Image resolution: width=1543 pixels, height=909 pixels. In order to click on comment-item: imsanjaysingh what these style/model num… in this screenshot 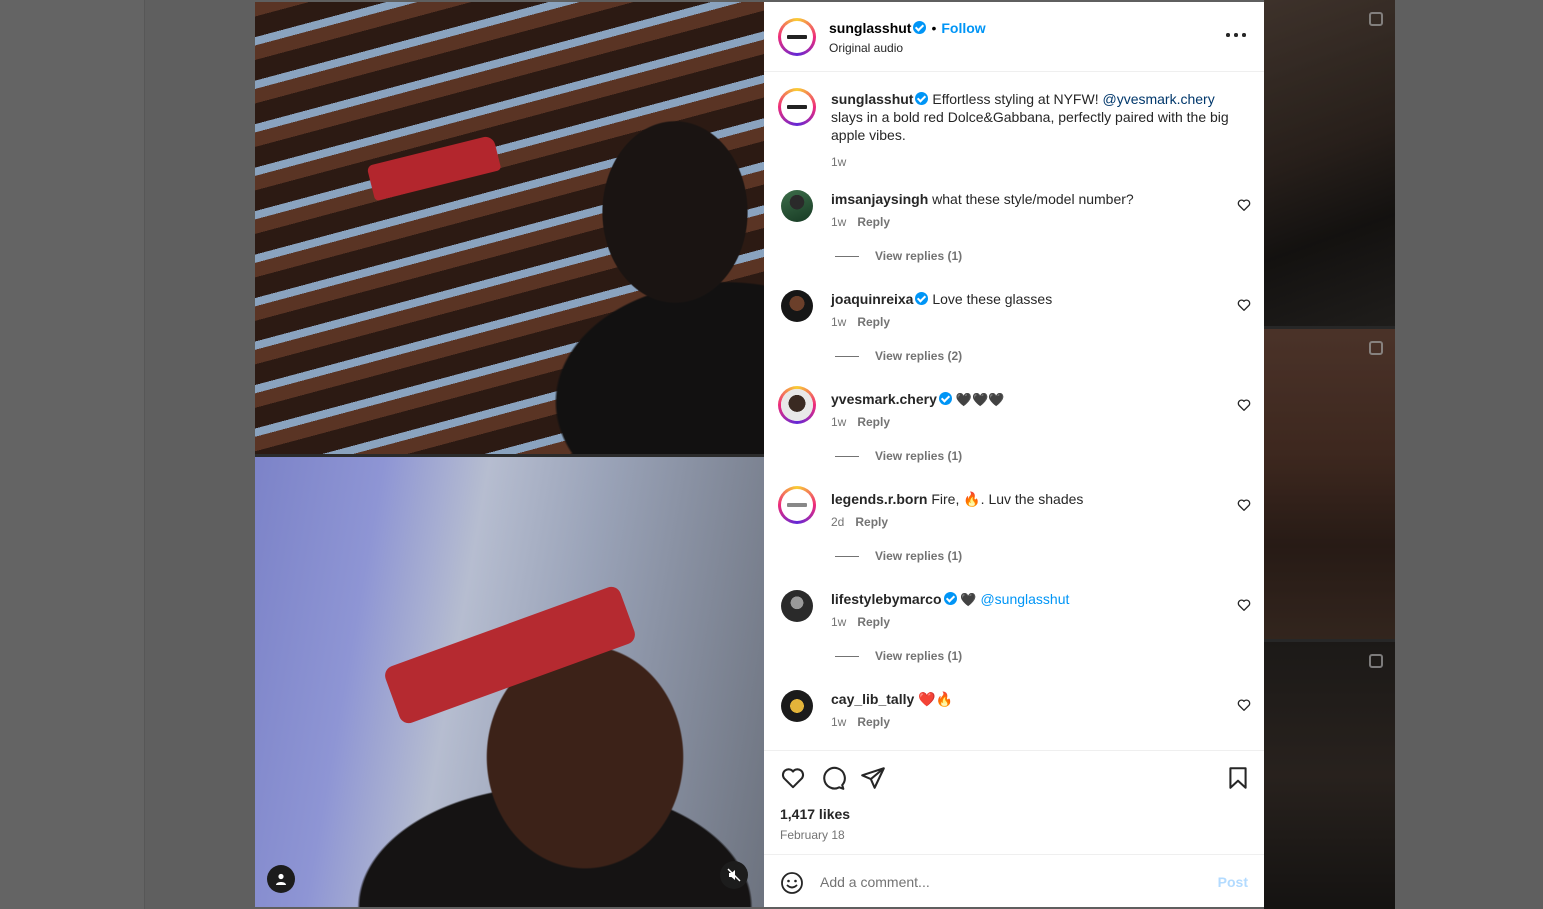, I will do `click(1014, 240)`.